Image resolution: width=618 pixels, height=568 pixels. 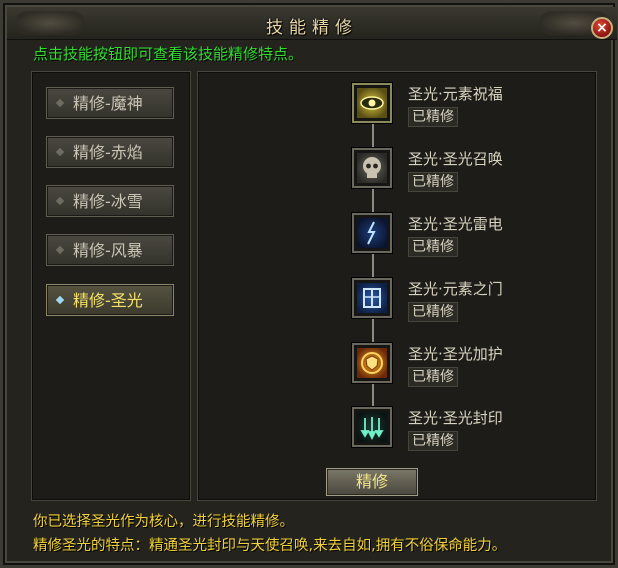 What do you see at coordinates (455, 224) in the screenshot?
I see `skill-name: 圣光·圣光雷电` at bounding box center [455, 224].